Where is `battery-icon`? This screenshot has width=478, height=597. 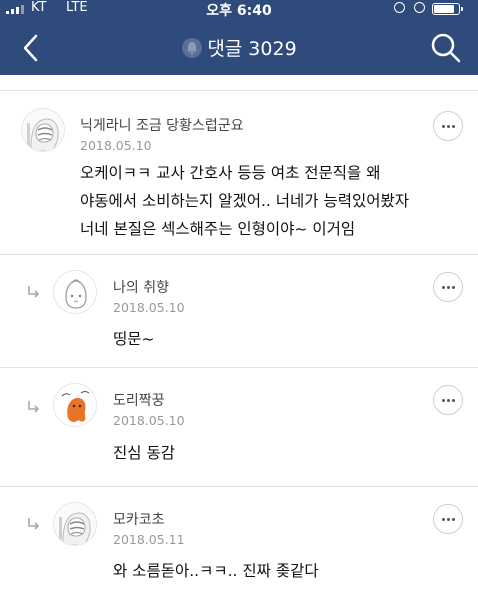
battery-icon is located at coordinates (447, 9).